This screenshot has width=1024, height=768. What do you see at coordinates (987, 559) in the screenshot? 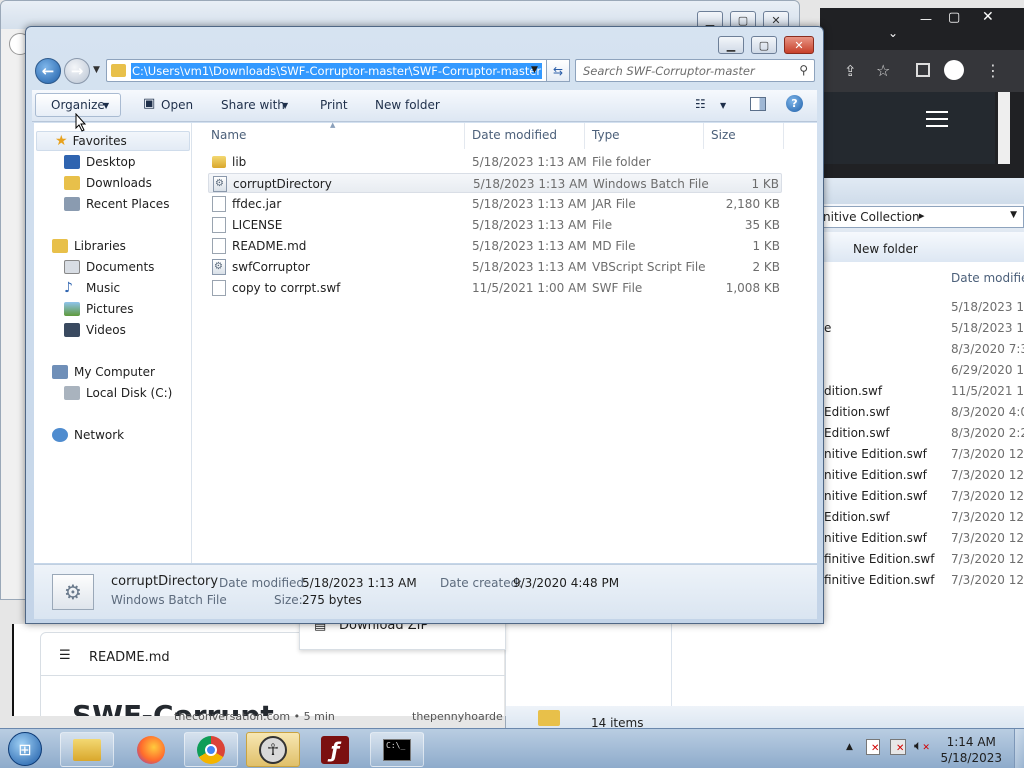
I see `bg-file-date: 7/3/2020 12:33` at bounding box center [987, 559].